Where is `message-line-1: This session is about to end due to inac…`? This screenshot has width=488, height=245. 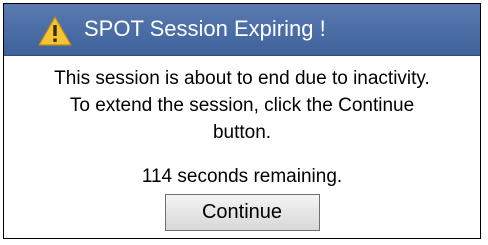 message-line-1: This session is about to end due to inac… is located at coordinates (242, 78).